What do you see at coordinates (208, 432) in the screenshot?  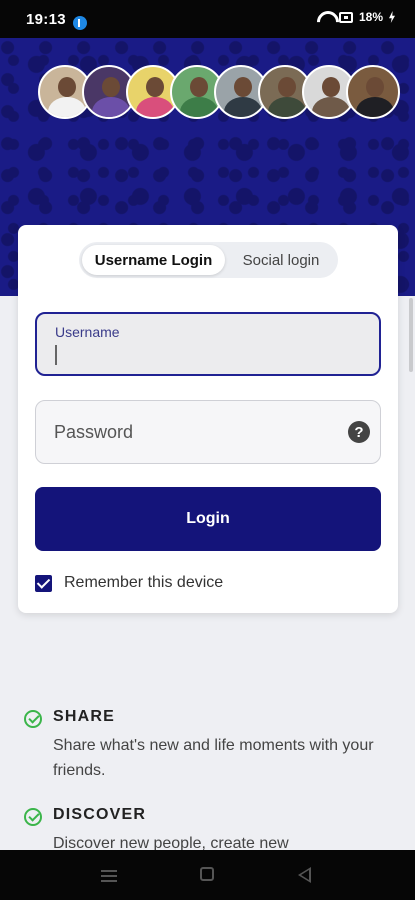 I see `password-field: Password ?` at bounding box center [208, 432].